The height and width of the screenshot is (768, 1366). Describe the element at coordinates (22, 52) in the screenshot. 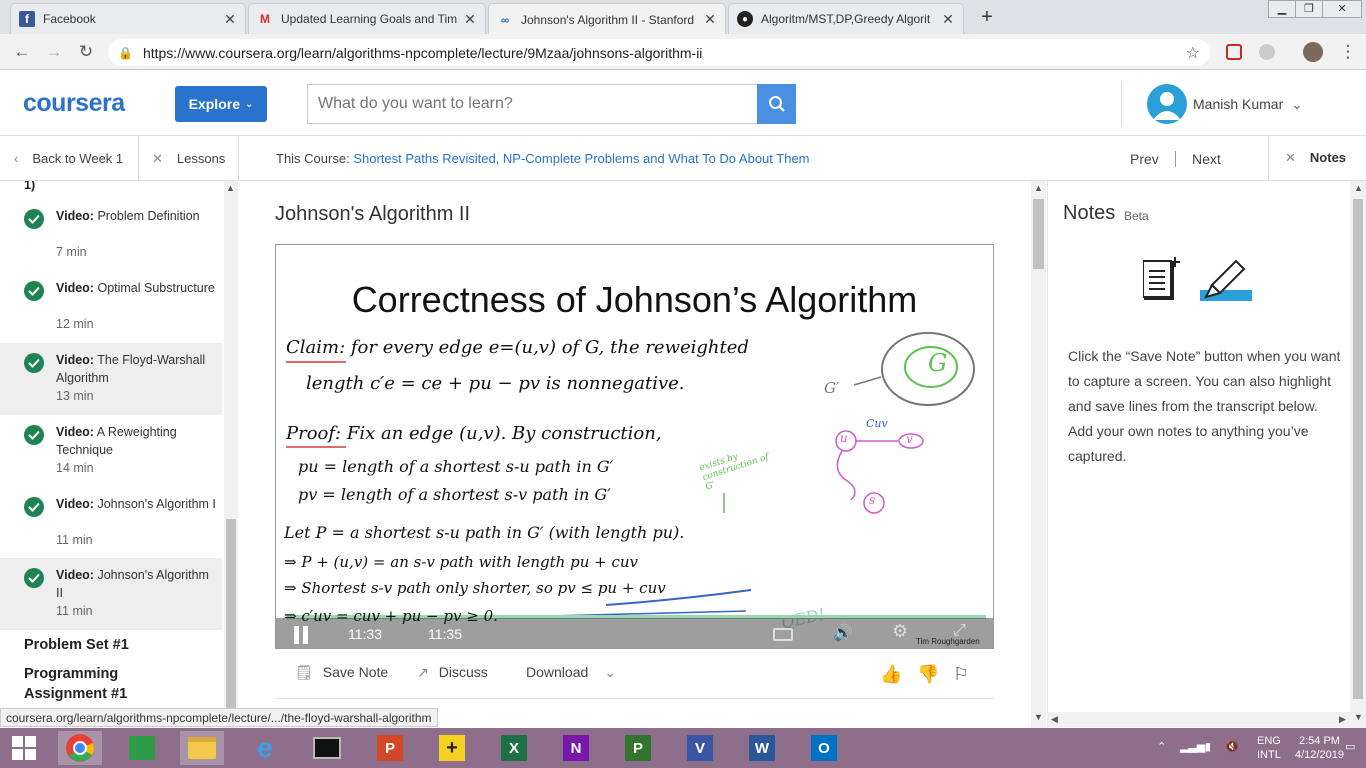

I see `back-arrow-icon: ←` at that location.